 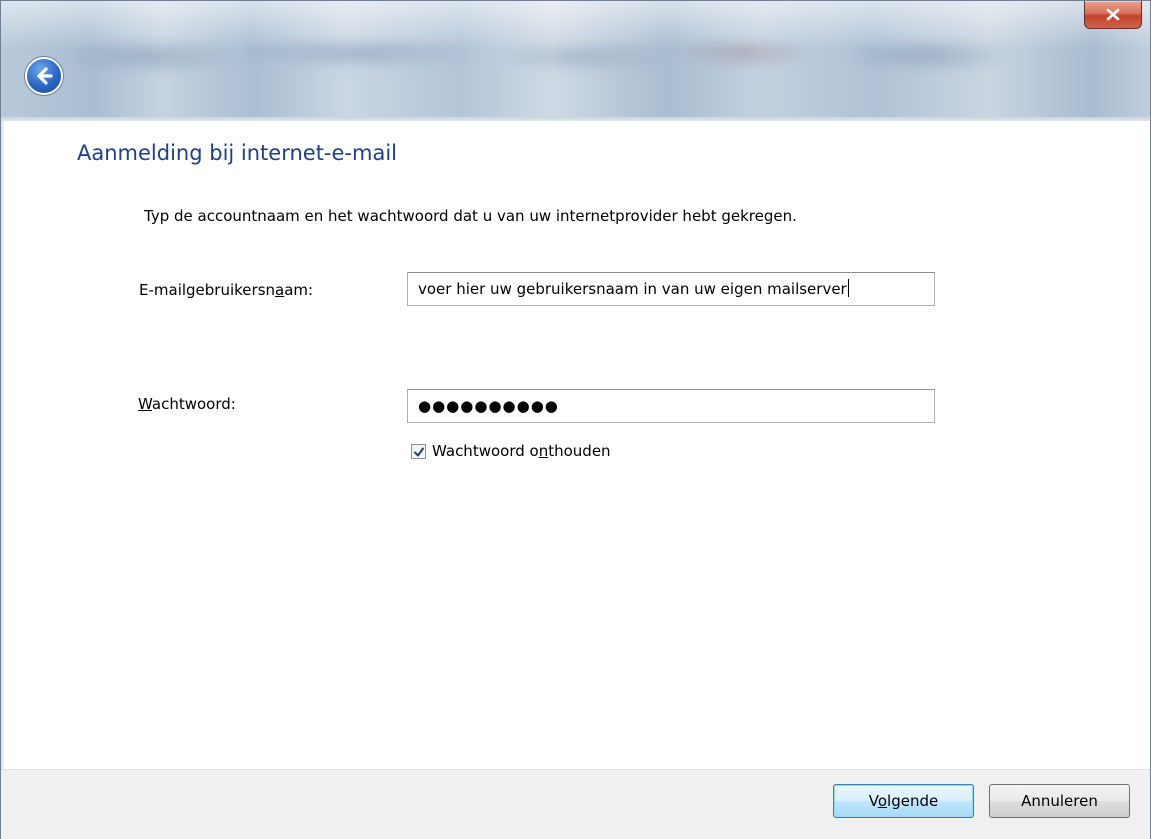 What do you see at coordinates (581, 64) in the screenshot?
I see `glass-background` at bounding box center [581, 64].